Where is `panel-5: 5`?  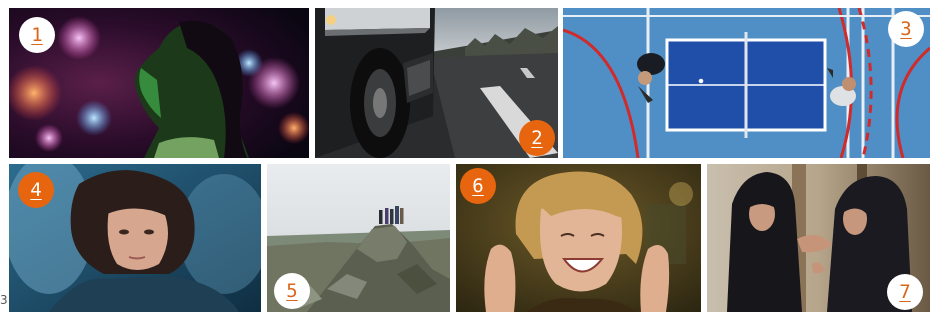 panel-5: 5 is located at coordinates (358, 238).